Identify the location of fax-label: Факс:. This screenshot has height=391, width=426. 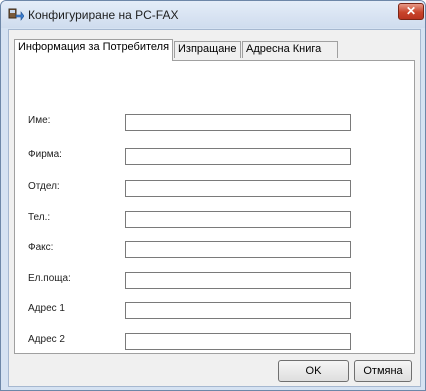
(41, 247).